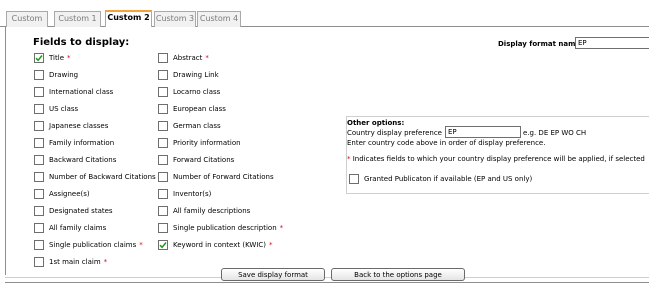 Image resolution: width=649 pixels, height=284 pixels. What do you see at coordinates (81, 42) in the screenshot?
I see `fields-heading: Fields to display:` at bounding box center [81, 42].